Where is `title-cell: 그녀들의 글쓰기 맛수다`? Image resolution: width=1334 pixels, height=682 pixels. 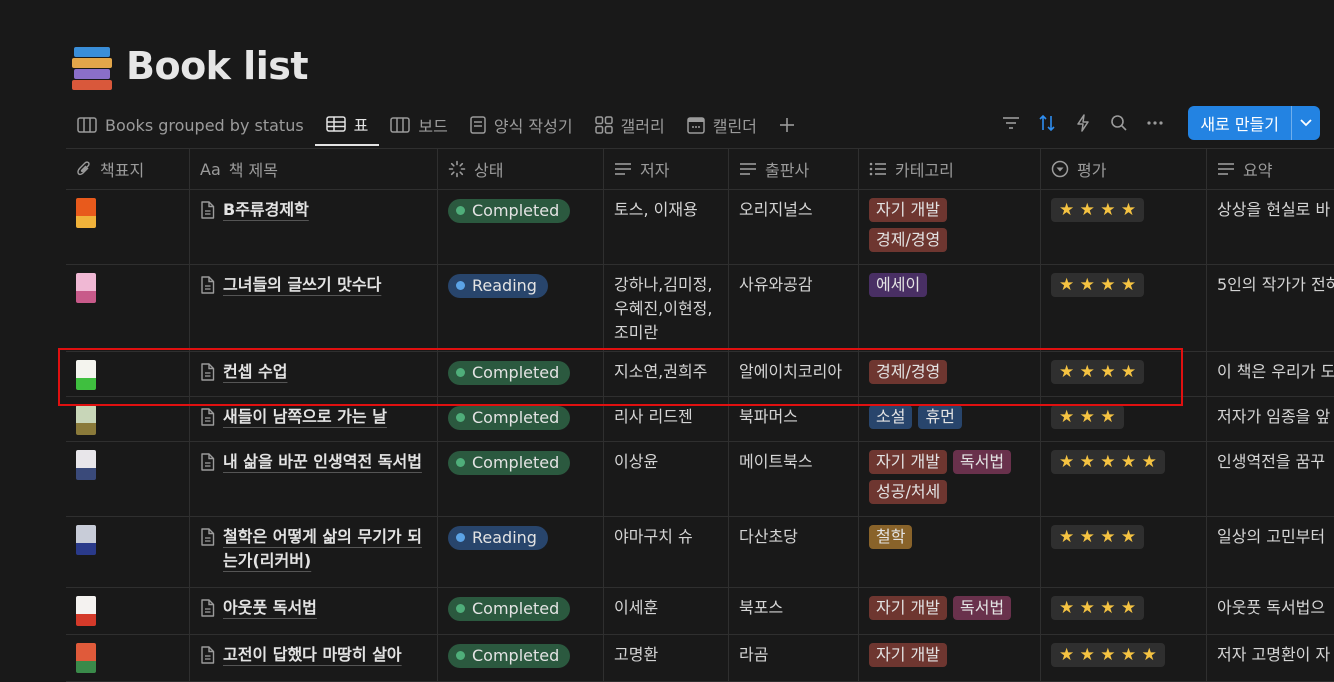
title-cell: 그녀들의 글쓰기 맛수다 is located at coordinates (314, 308).